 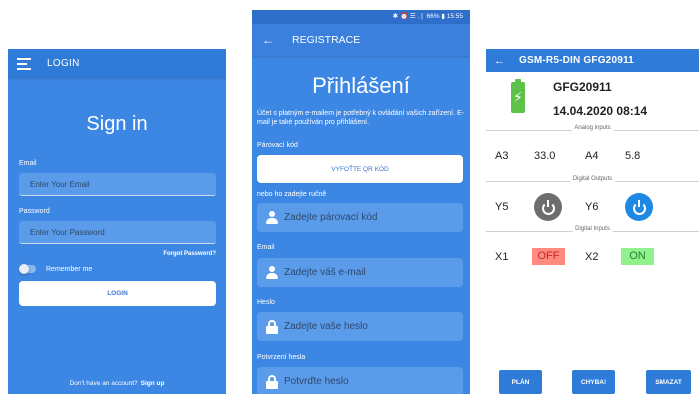 I want to click on device-appbar: ← GSM-R5-DIN GFG20911, so click(x=592, y=60).